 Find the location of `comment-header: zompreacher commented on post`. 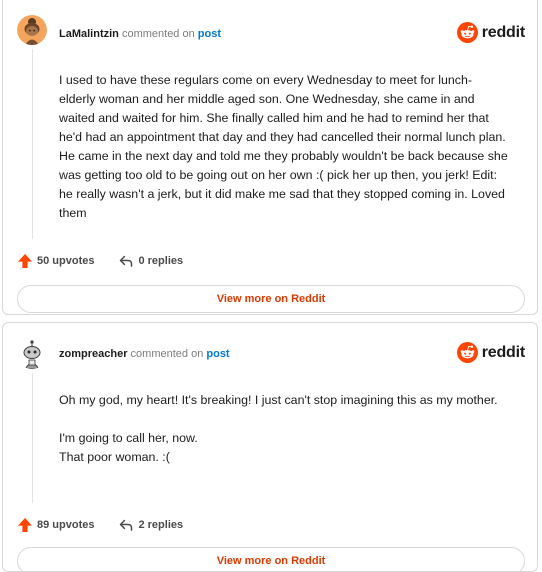

comment-header: zompreacher commented on post is located at coordinates (144, 354).